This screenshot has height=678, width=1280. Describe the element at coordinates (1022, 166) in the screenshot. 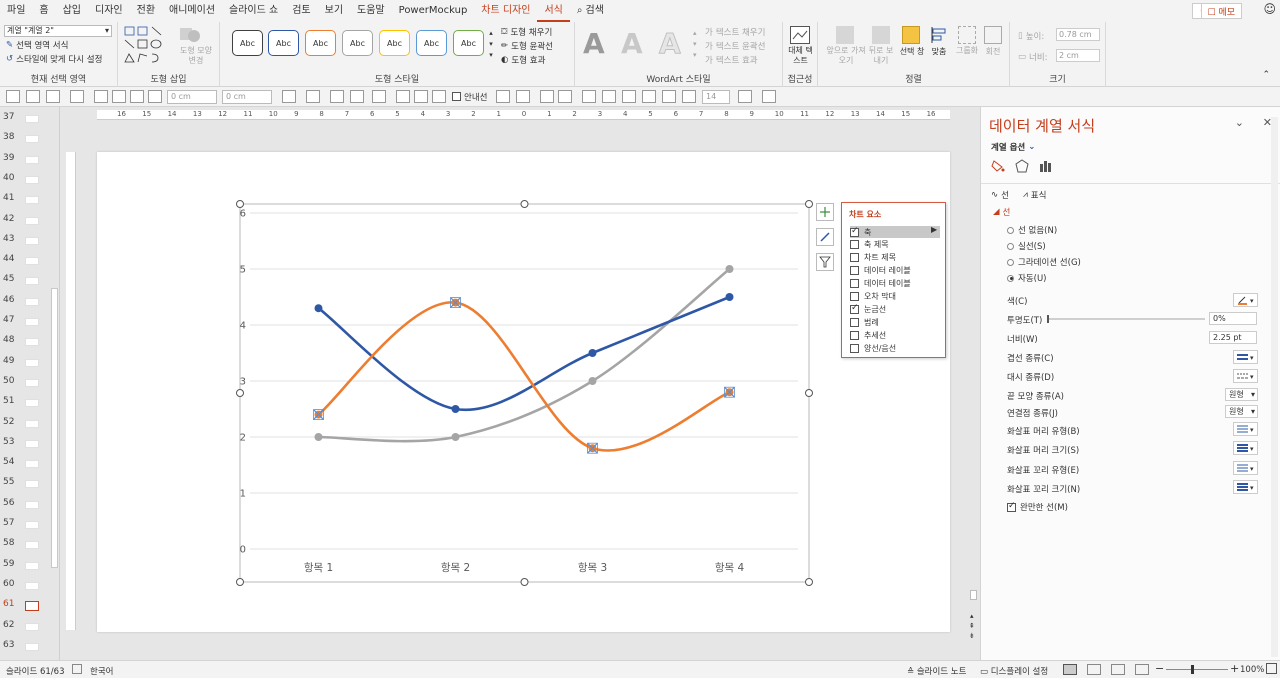

I see `effects-pentagon-icon` at that location.